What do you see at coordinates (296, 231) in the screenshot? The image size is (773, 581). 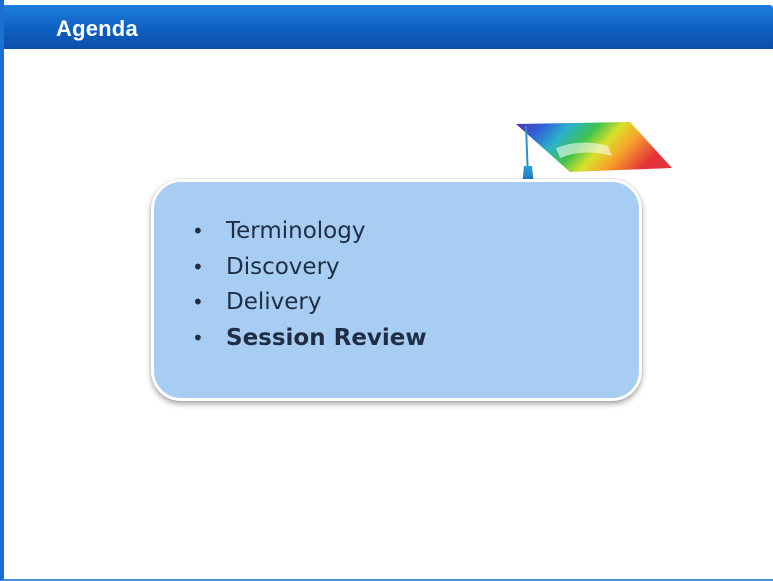 I see `agenda-item-label: Terminology` at bounding box center [296, 231].